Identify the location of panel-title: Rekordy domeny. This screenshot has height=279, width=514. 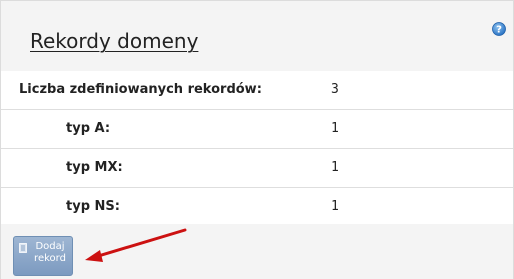
(114, 41).